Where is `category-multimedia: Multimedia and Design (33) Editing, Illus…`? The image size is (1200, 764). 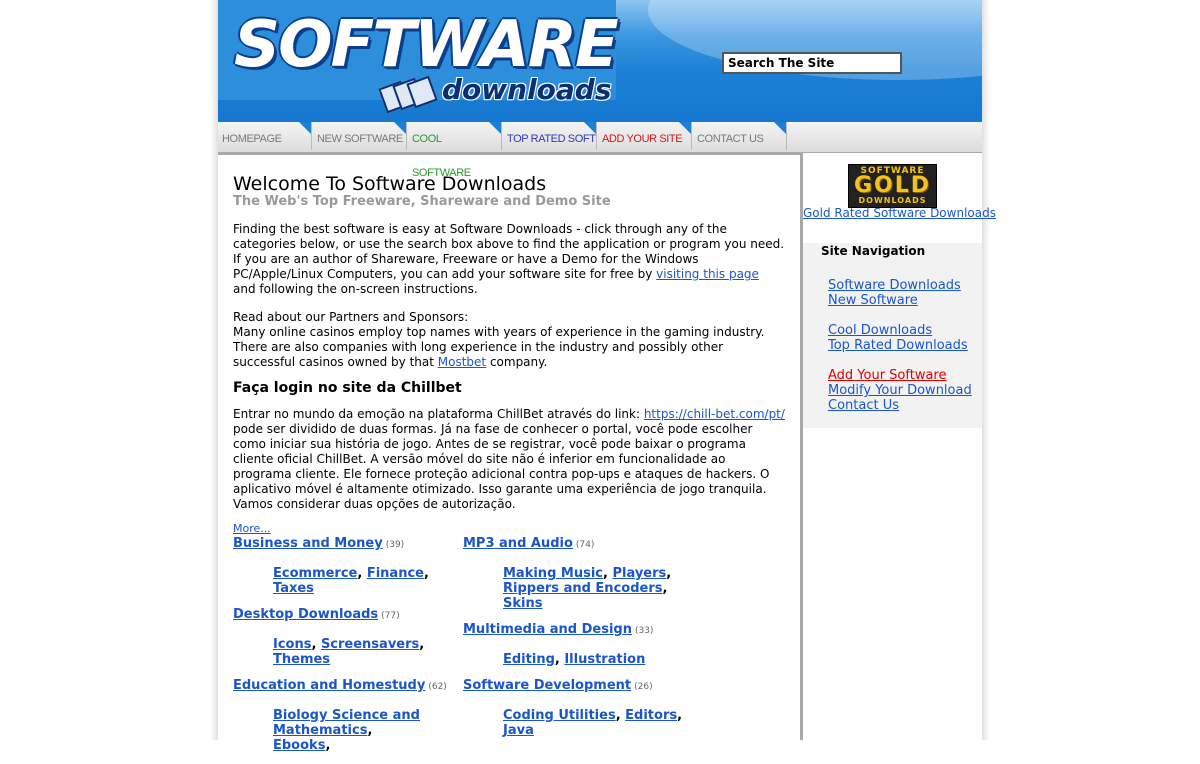
category-multimedia: Multimedia and Design (33) Editing, Illus… is located at coordinates (575, 644).